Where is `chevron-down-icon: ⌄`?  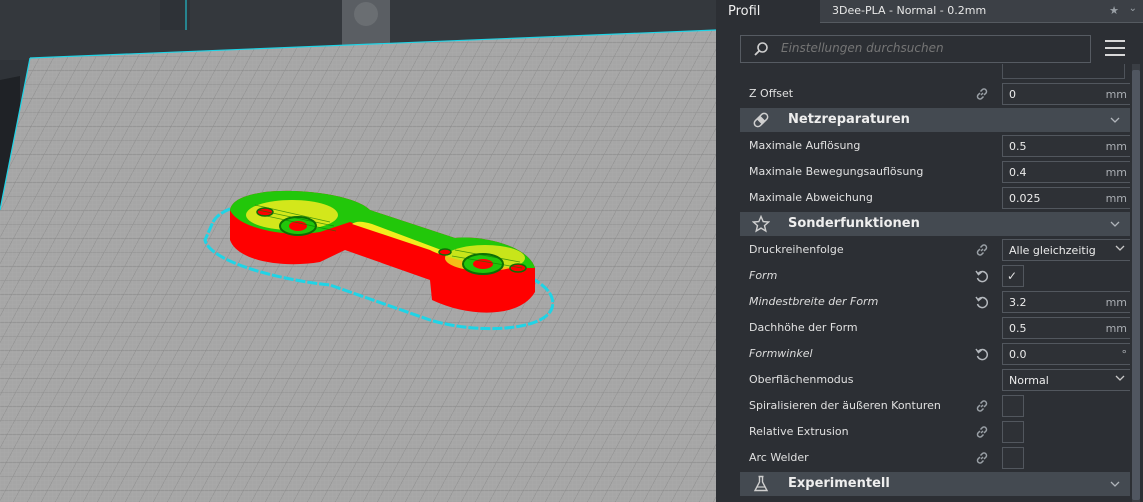 chevron-down-icon: ⌄ is located at coordinates (1132, 8).